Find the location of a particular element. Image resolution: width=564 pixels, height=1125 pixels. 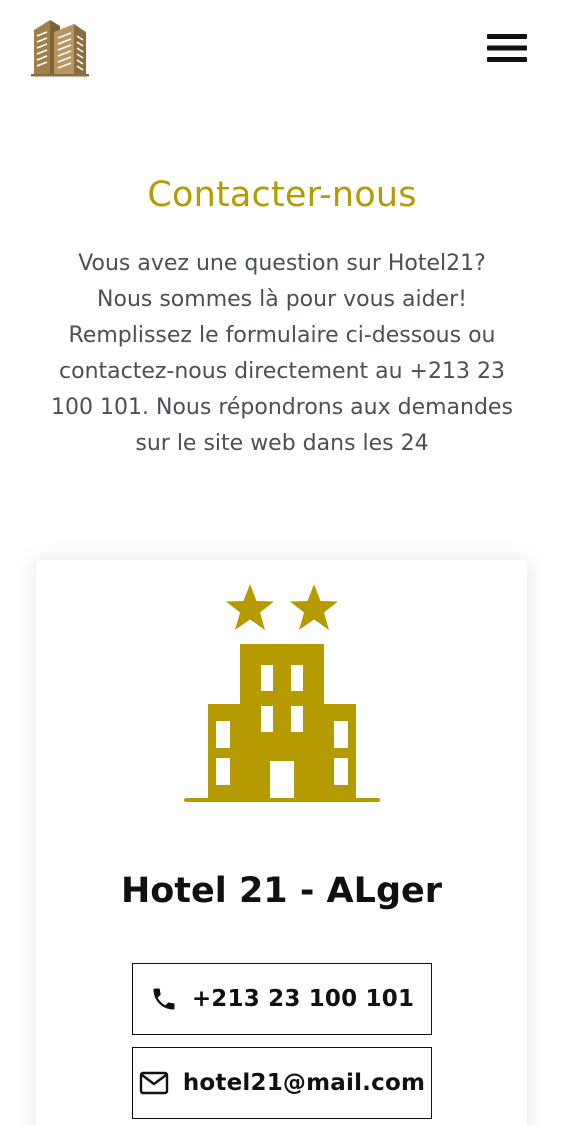

site-header is located at coordinates (282, 48).